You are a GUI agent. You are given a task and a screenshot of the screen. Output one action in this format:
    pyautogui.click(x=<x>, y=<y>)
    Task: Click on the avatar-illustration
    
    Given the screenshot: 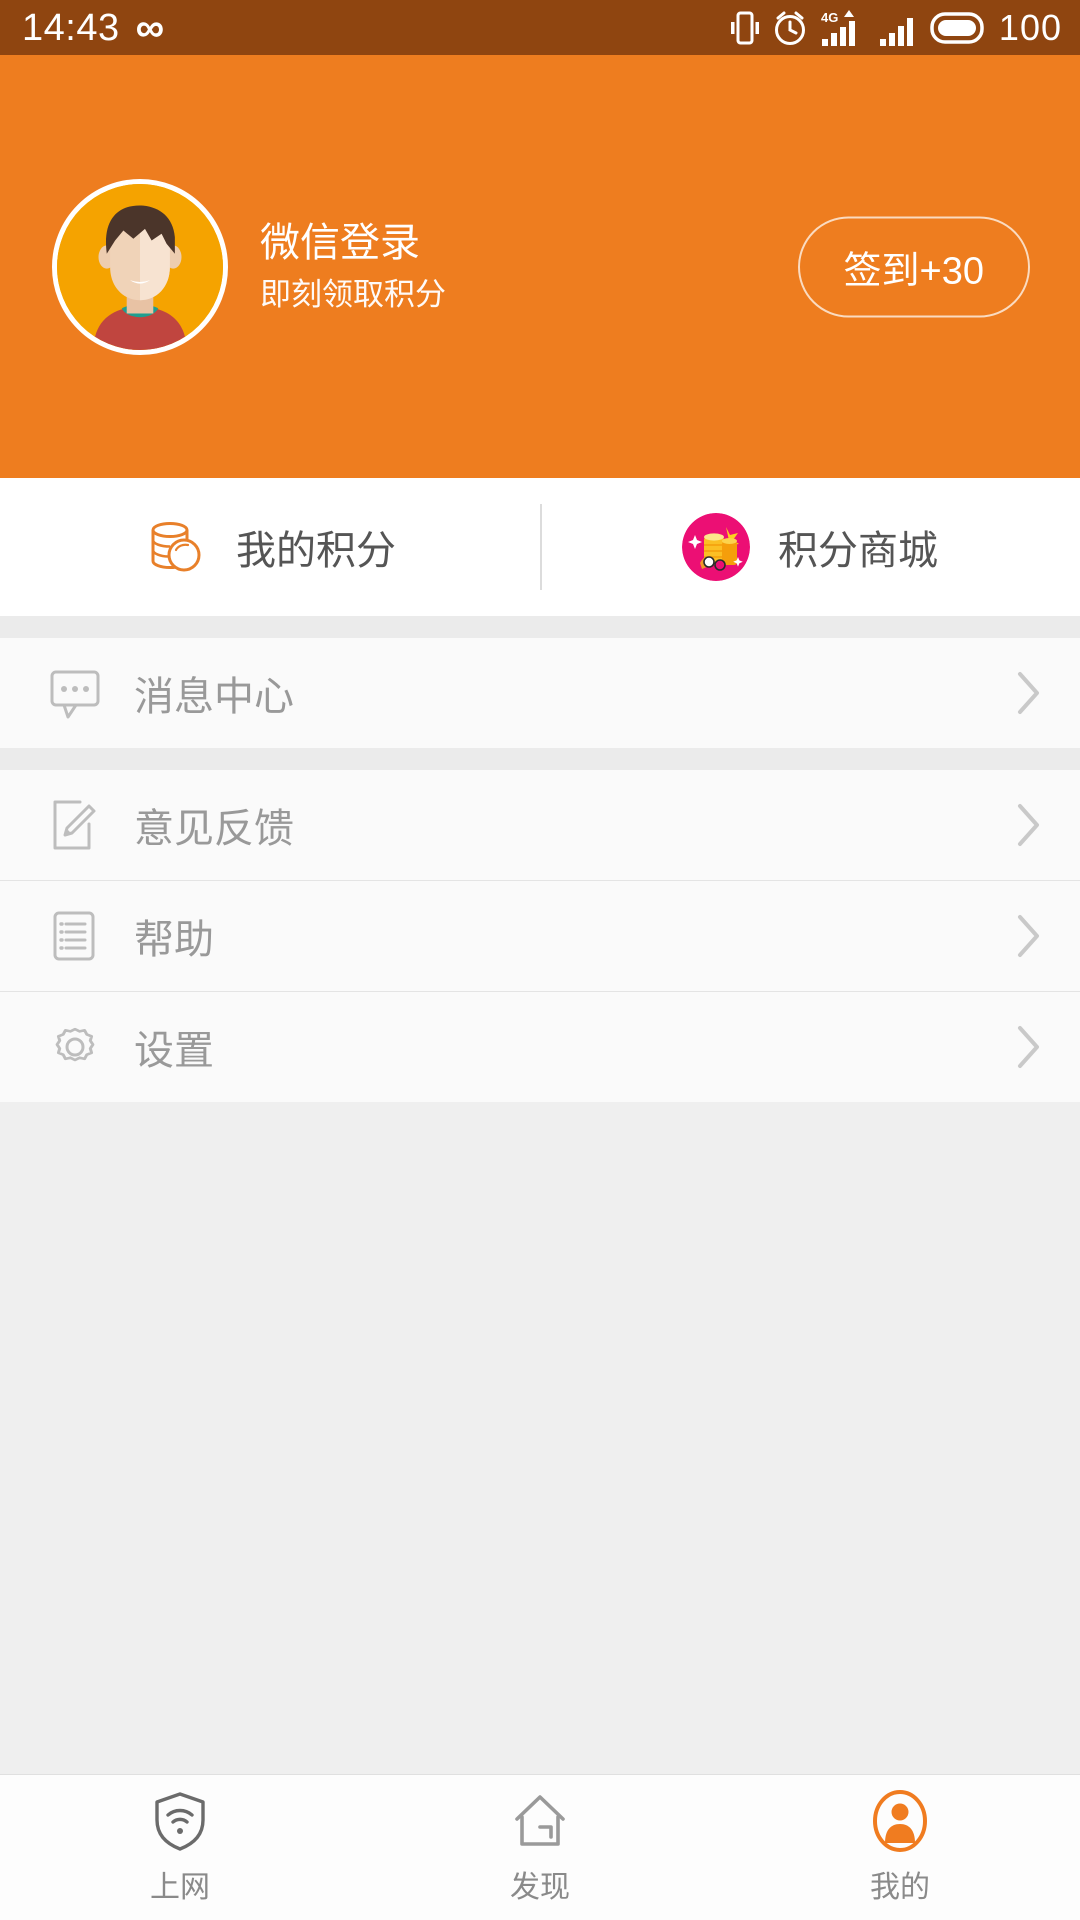 What is the action you would take?
    pyautogui.click(x=140, y=266)
    